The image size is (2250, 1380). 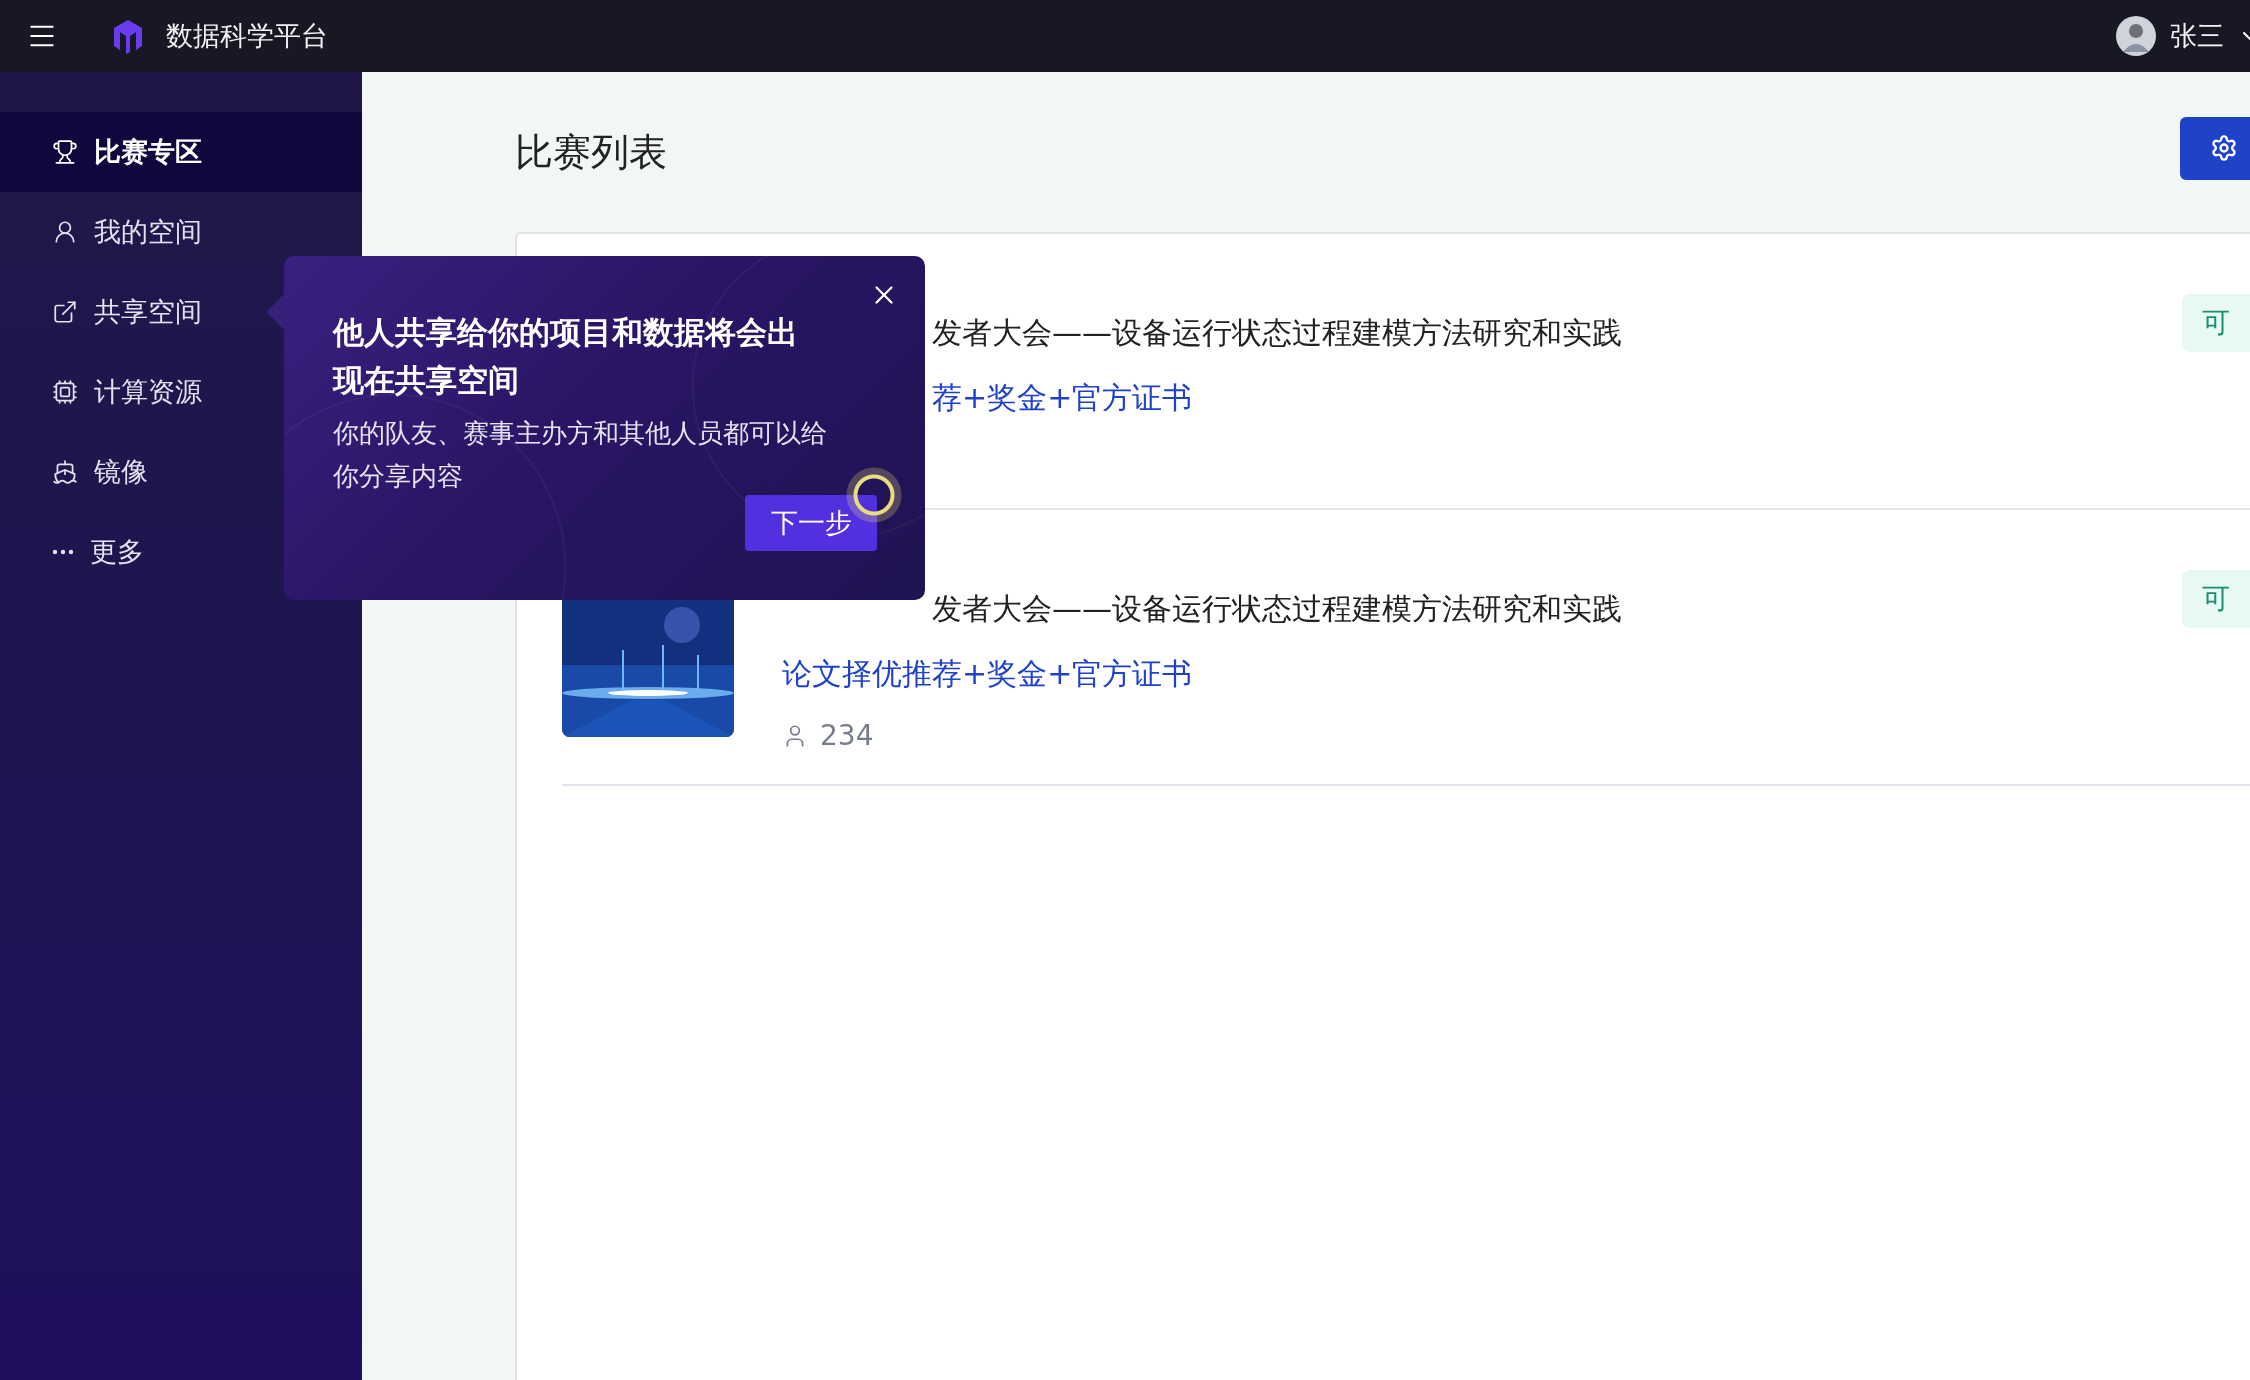 I want to click on nav-item: 更多, so click(x=78, y=552).